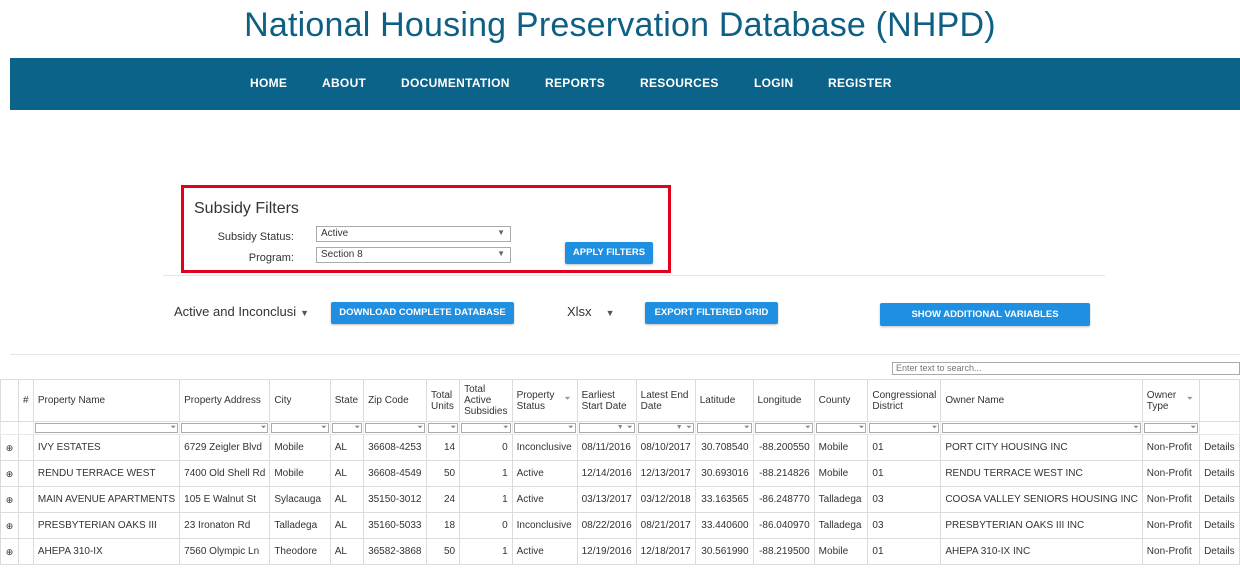  Describe the element at coordinates (1041, 499) in the screenshot. I see `cell-owner: COOSA VALLEY SENIORS HOUSING INC` at that location.